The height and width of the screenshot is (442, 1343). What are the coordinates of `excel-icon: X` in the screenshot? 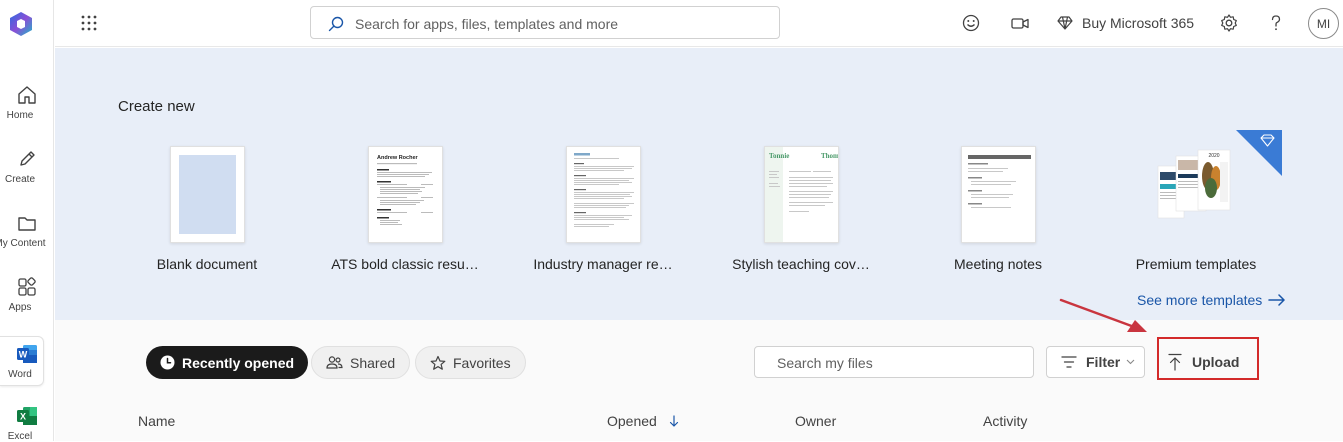 It's located at (27, 416).